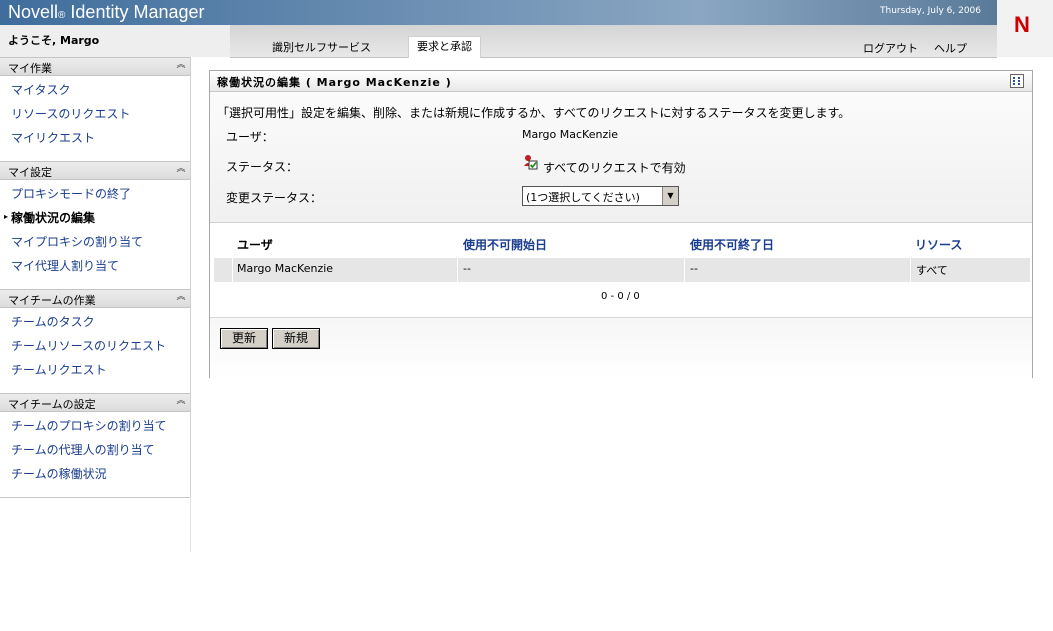  I want to click on welcome-area: ようこそ, Margo, so click(125, 41).